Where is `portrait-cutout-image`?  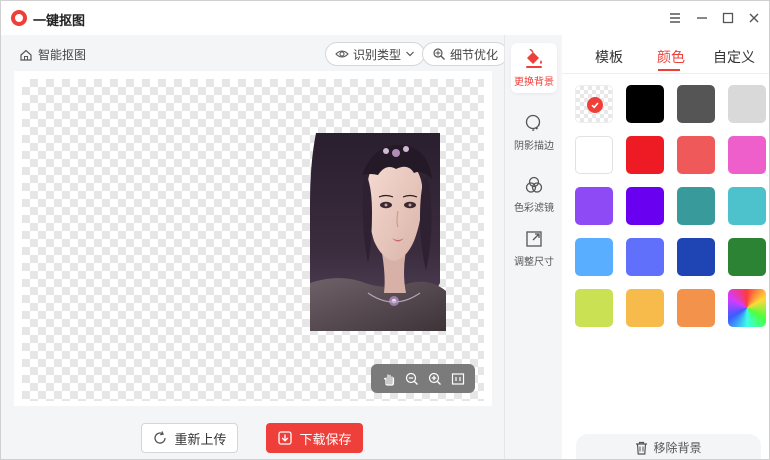
portrait-cutout-image is located at coordinates (378, 232).